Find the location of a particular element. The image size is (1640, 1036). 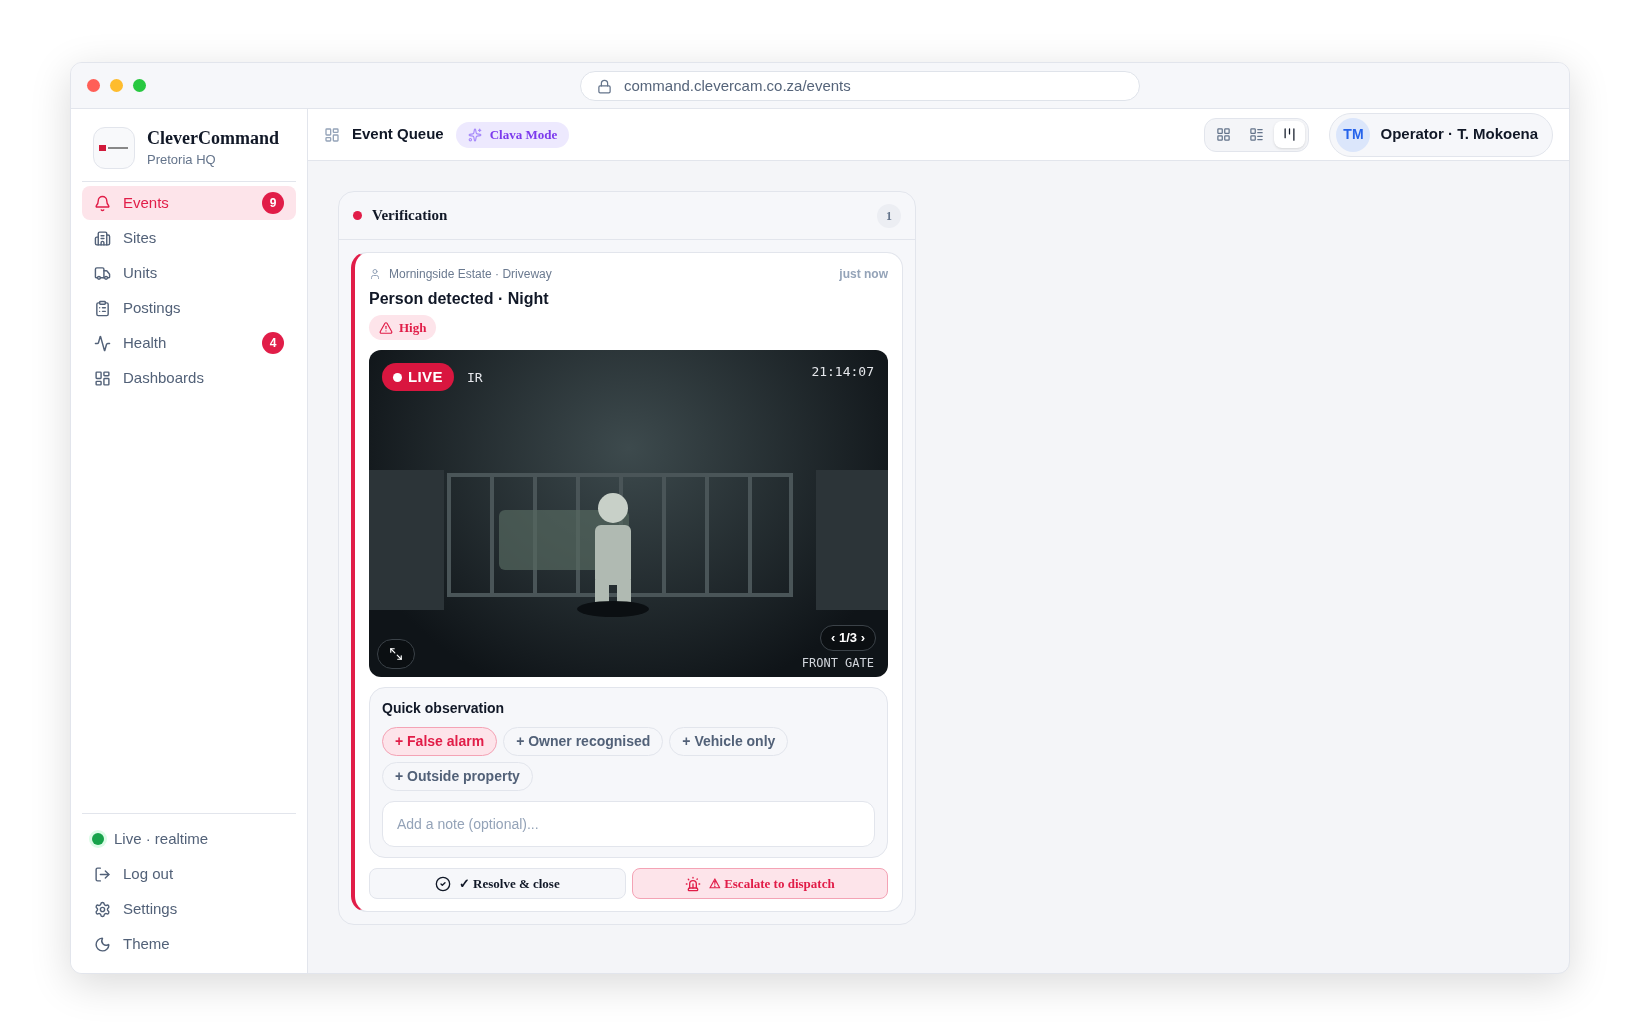

status-label: Live · realtime is located at coordinates (161, 838).